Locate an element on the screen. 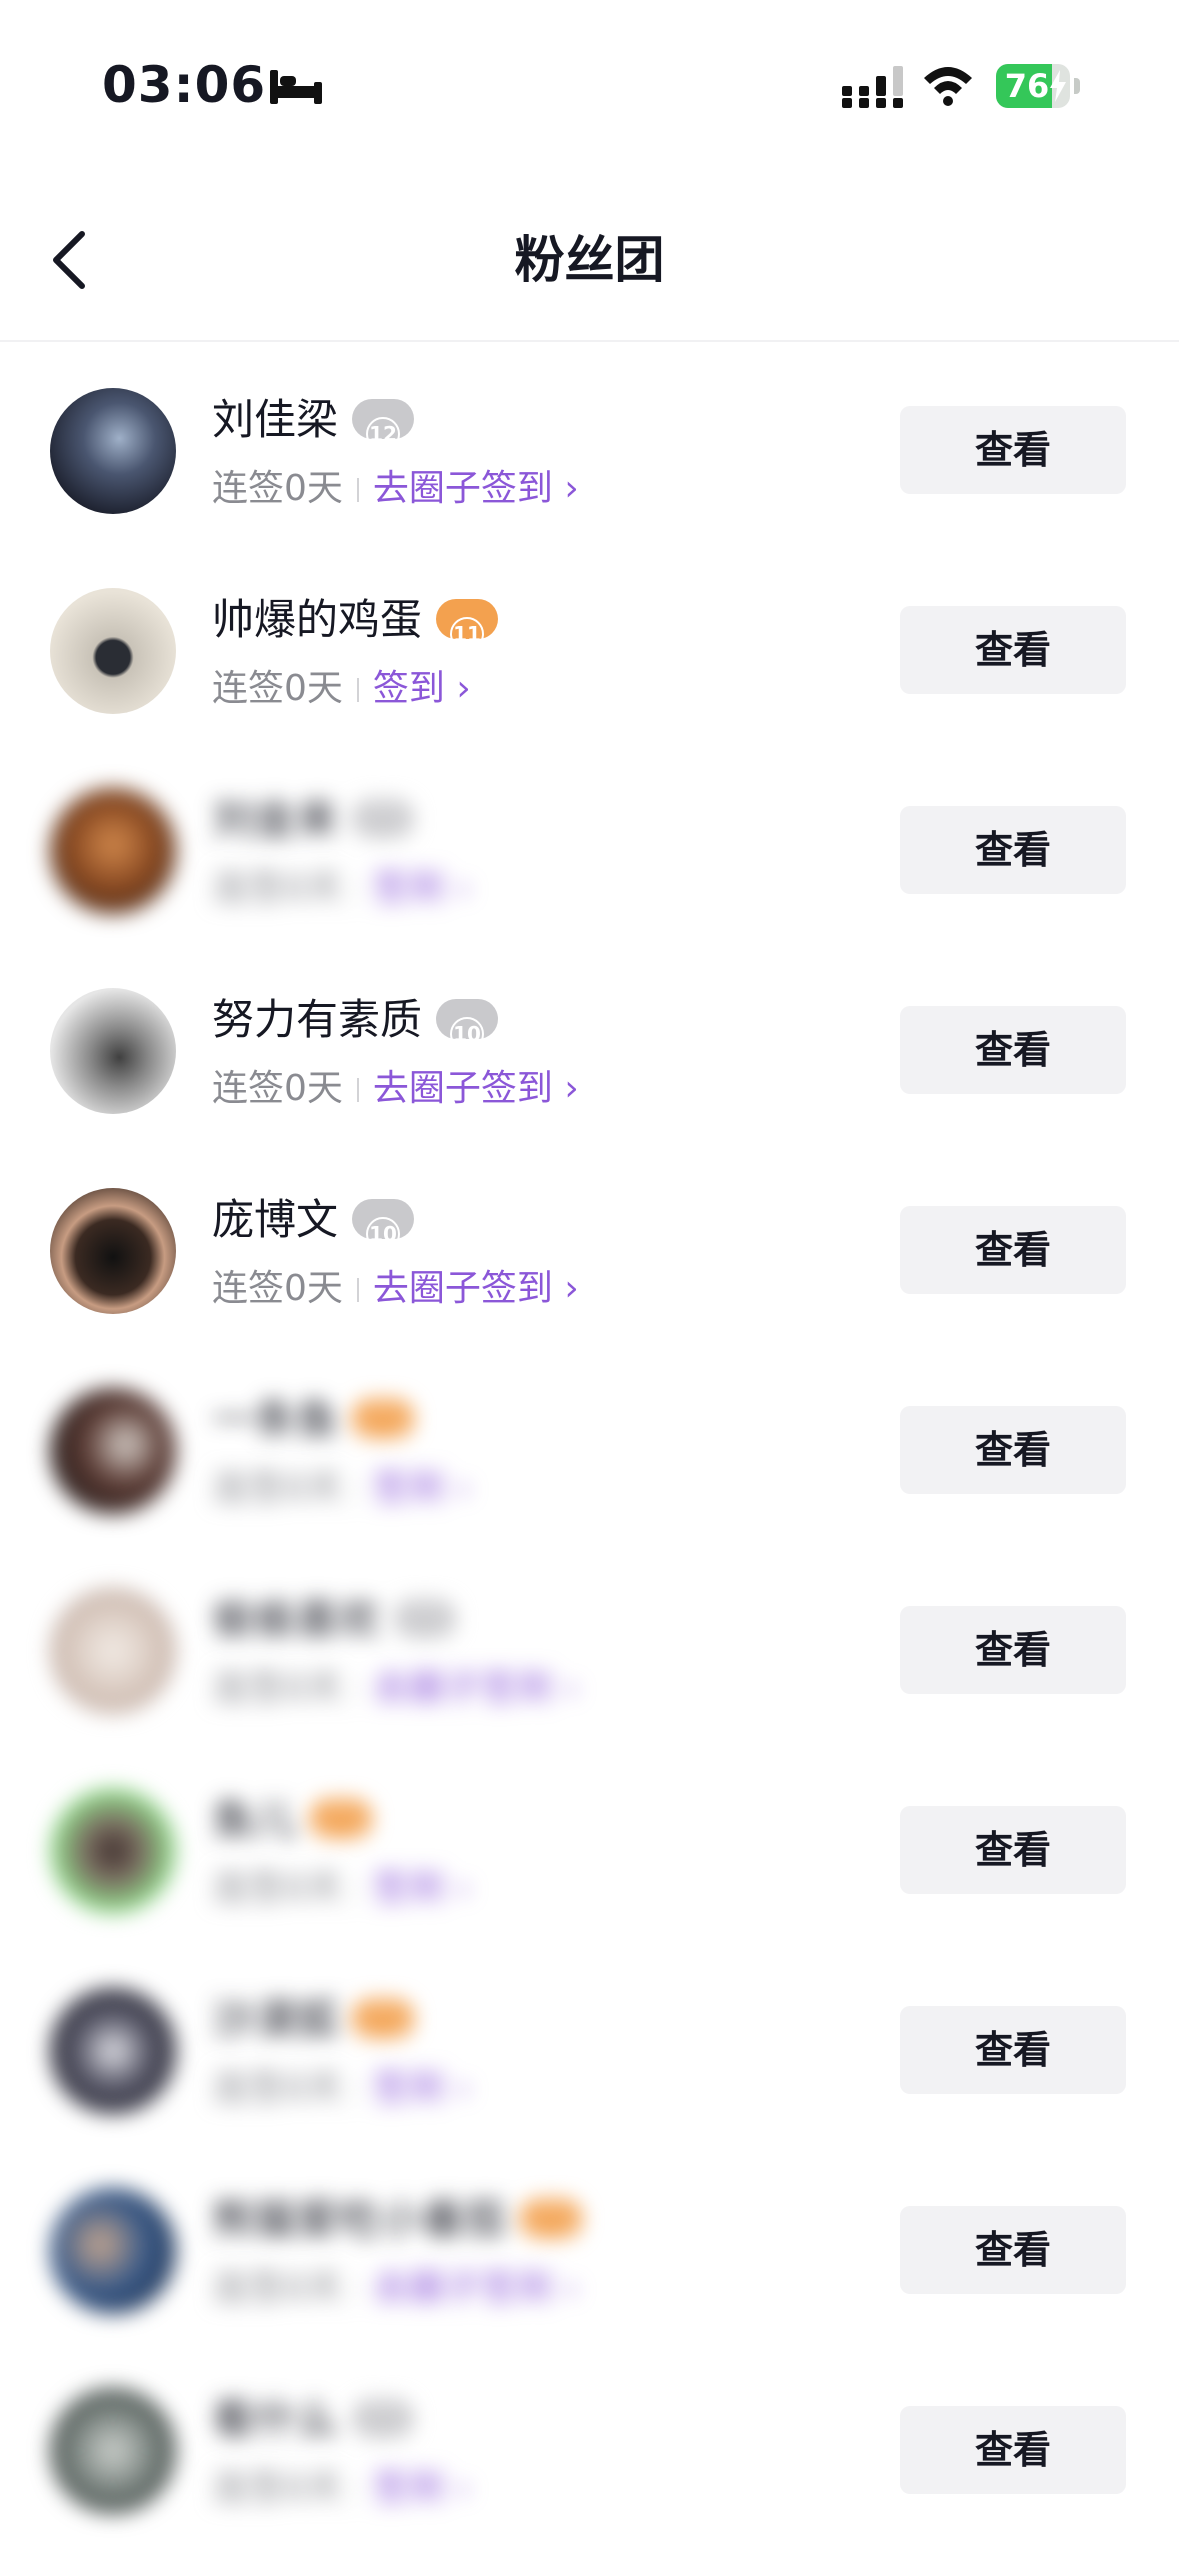  member-name: 熊猫爱吃小番茄 is located at coordinates (397, 2220).